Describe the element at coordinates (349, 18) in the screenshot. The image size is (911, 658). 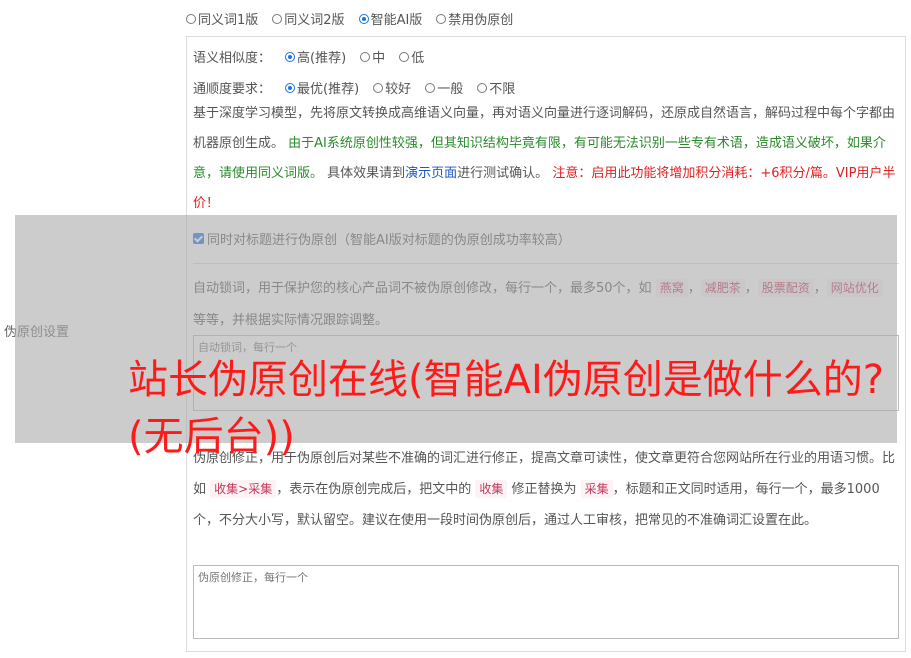
I see `mode-radio-group: 同义词1版 同义词2版 智能AI版 禁用伪原创` at that location.